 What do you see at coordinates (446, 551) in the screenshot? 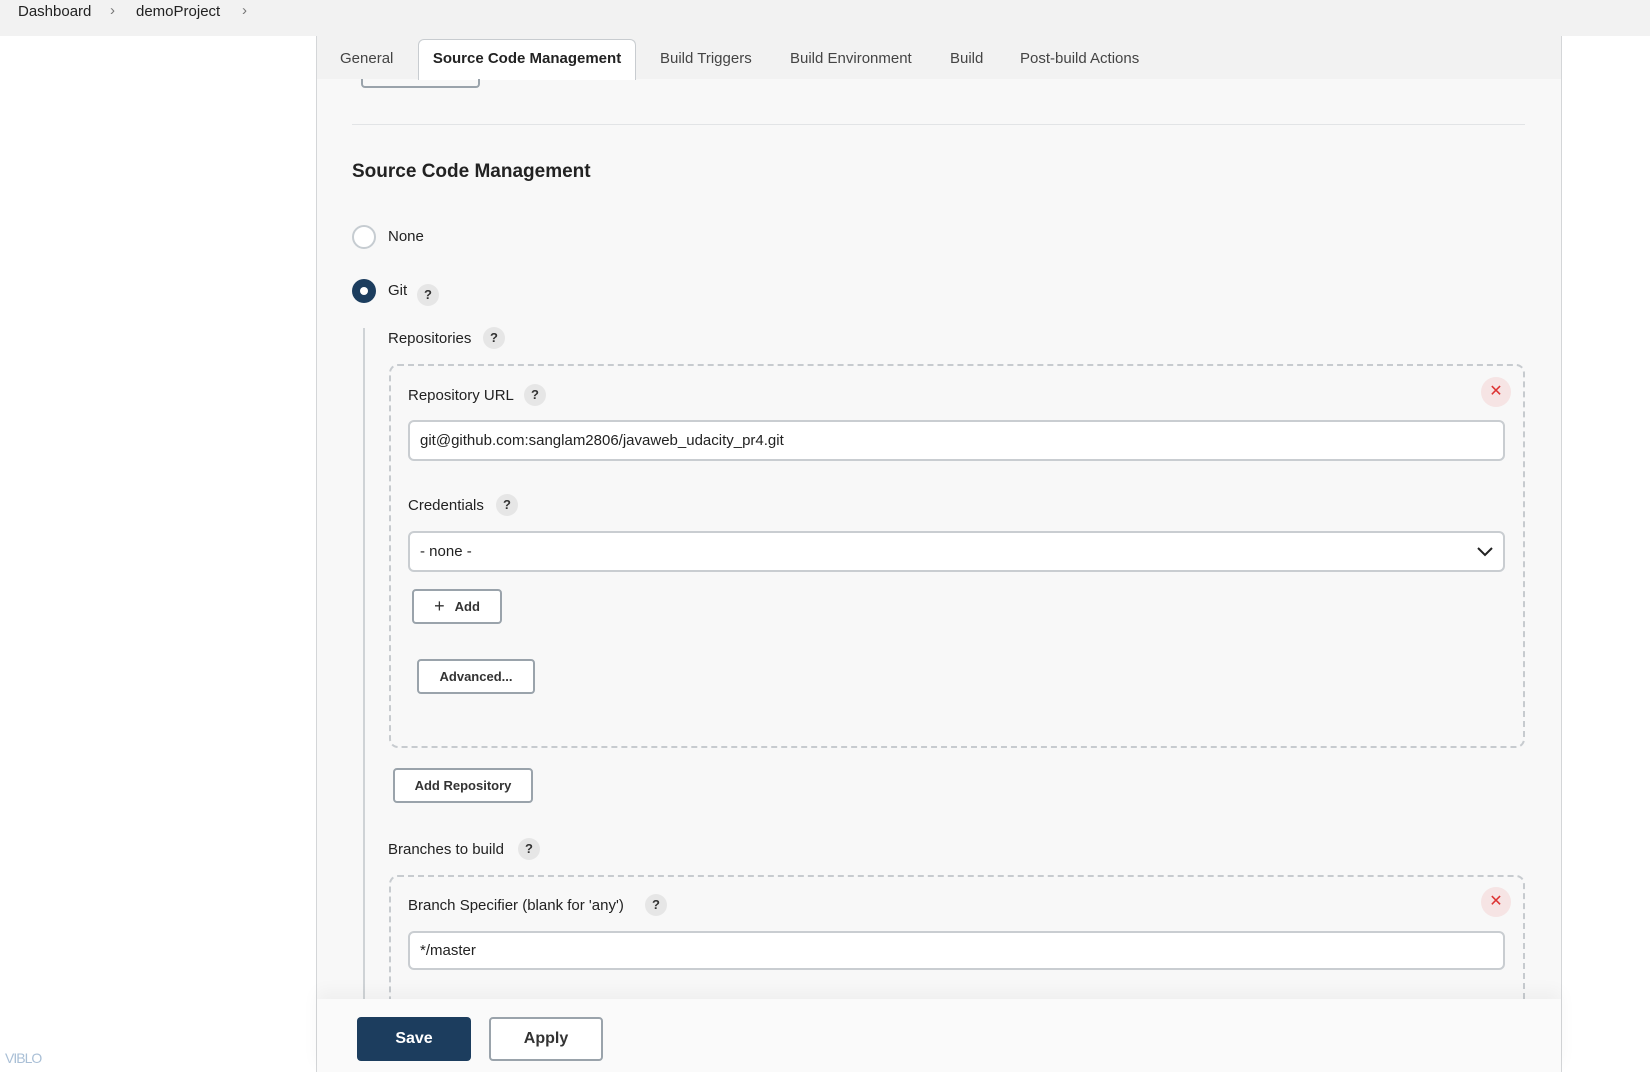
I see `credentials-selected-value: - none -` at bounding box center [446, 551].